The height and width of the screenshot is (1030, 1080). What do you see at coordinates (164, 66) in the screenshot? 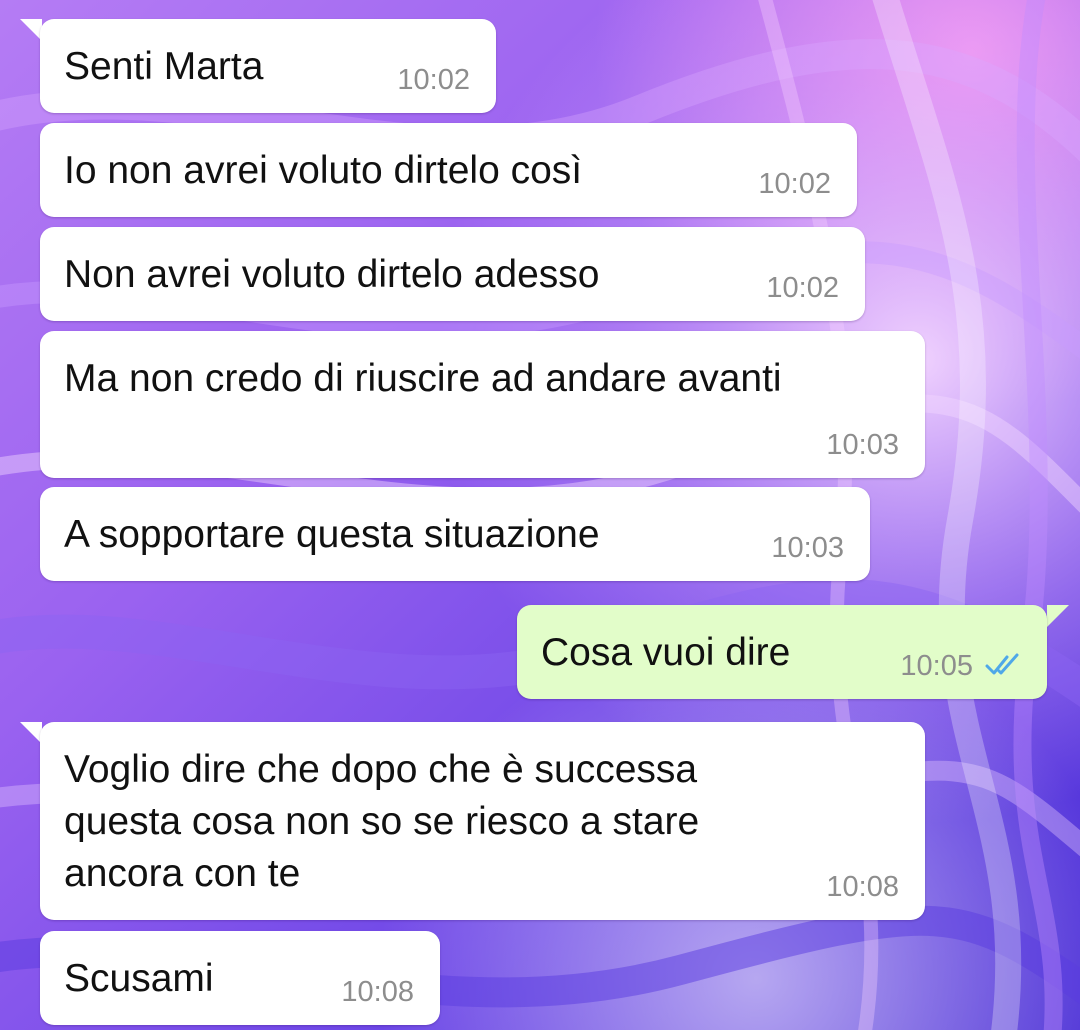
I see `message-text: Senti Marta` at bounding box center [164, 66].